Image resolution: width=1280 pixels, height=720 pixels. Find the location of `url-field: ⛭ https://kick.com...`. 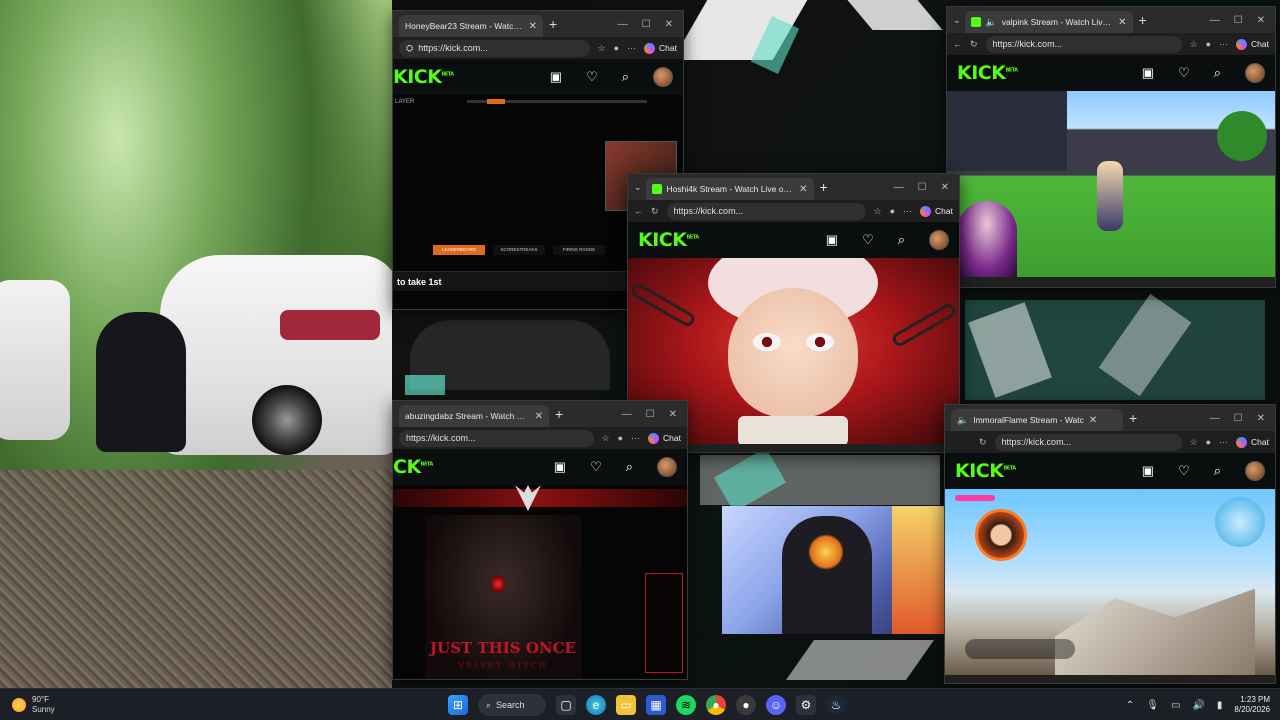

url-field: ⛭ https://kick.com... is located at coordinates (494, 48).